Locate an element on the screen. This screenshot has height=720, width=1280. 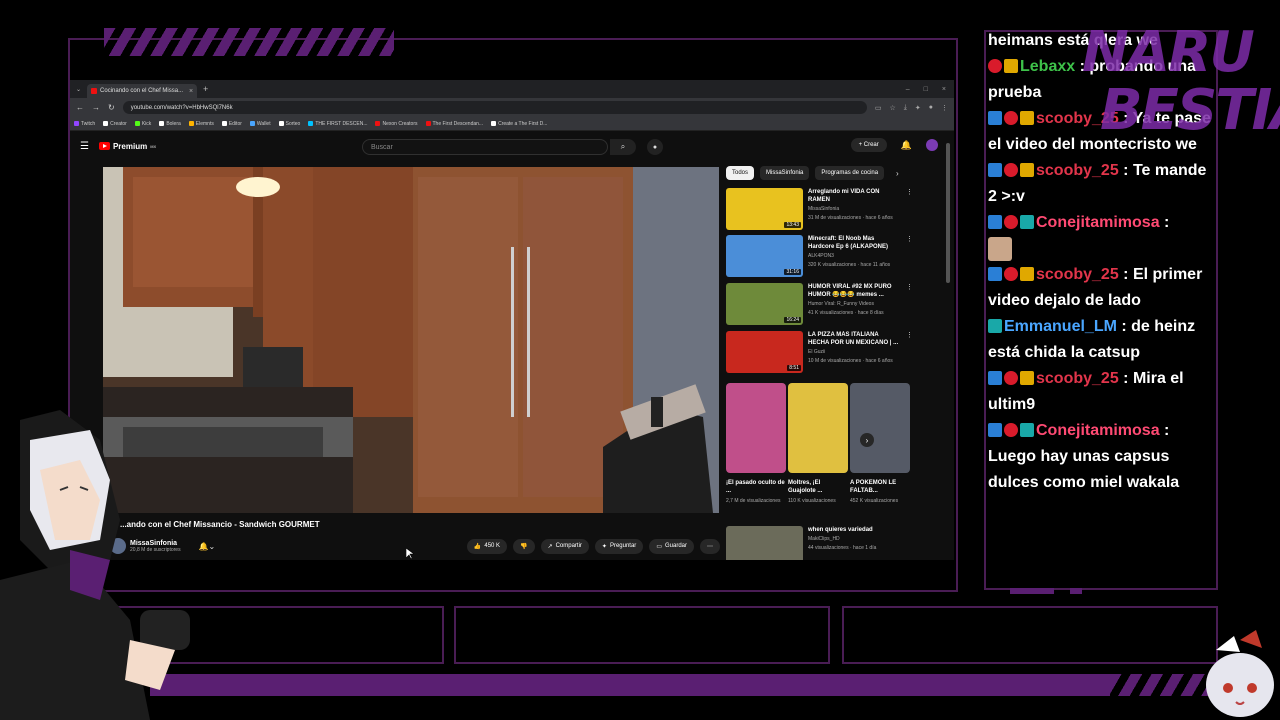
bookmark-item: Wallet is located at coordinates (260, 123).